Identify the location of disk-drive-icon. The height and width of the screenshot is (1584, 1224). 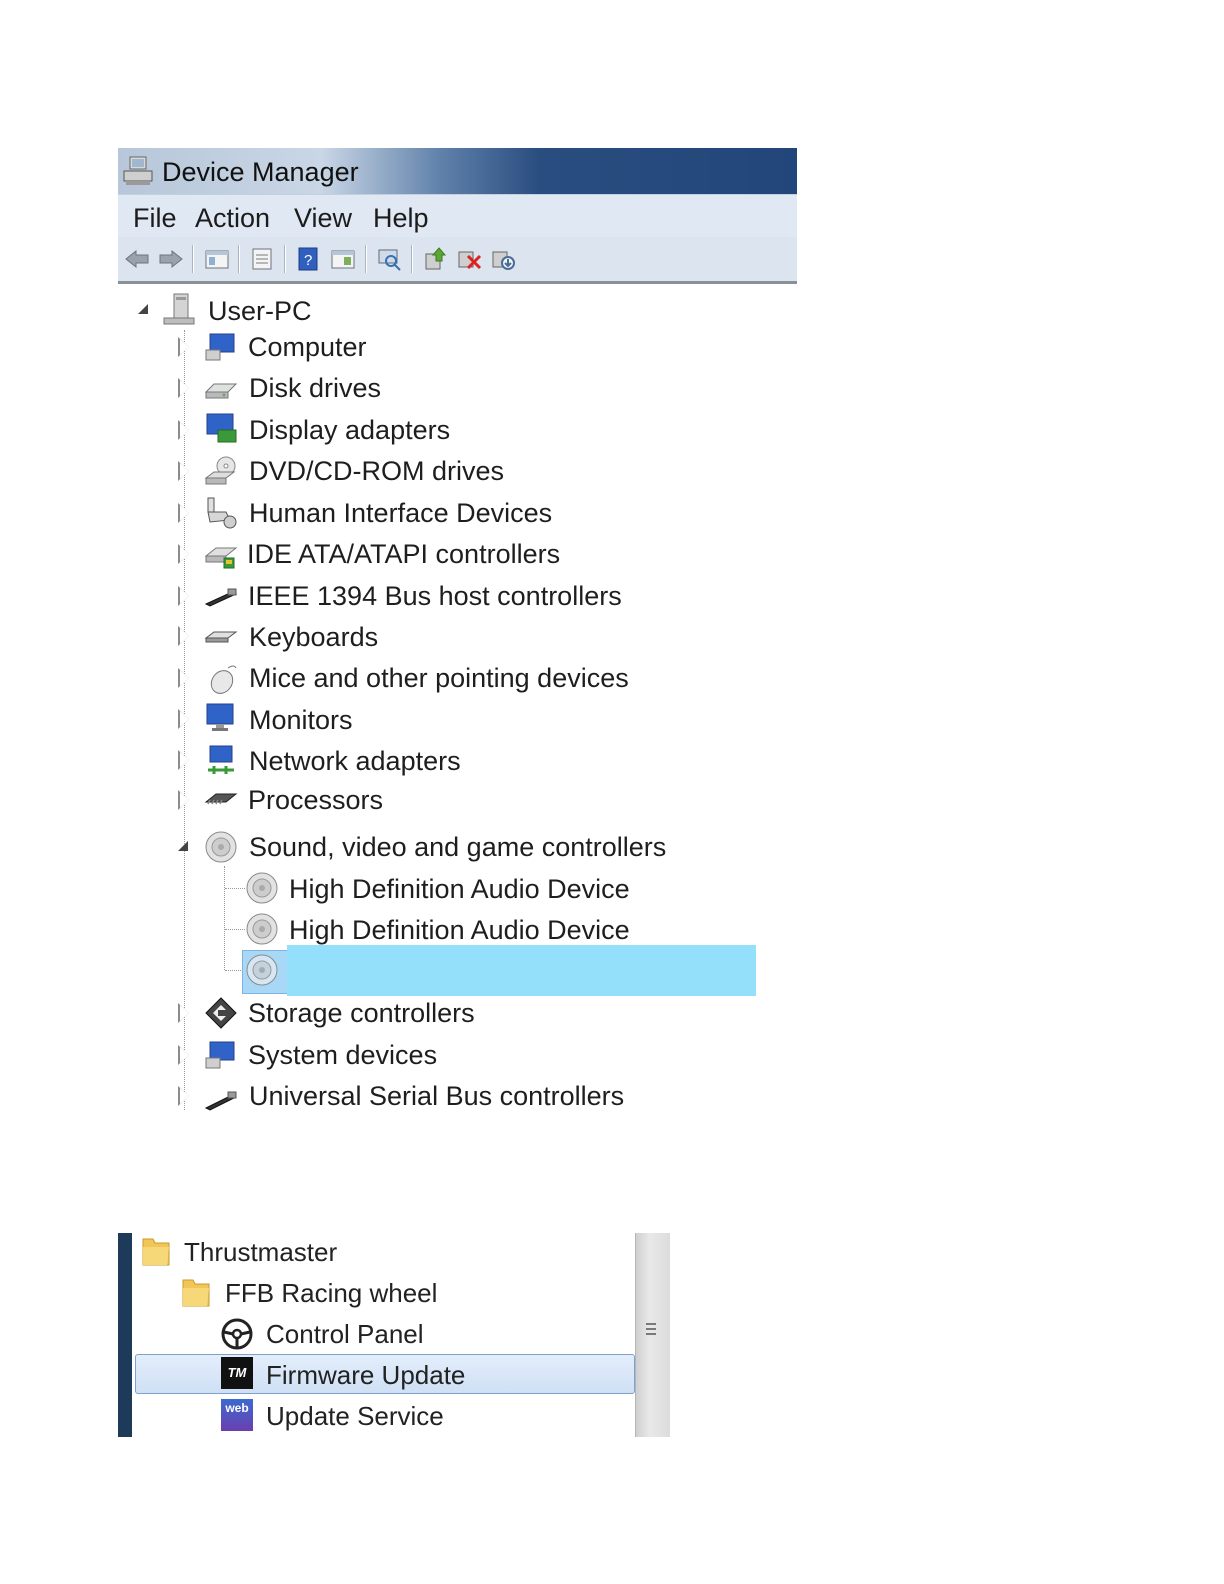
(221, 391).